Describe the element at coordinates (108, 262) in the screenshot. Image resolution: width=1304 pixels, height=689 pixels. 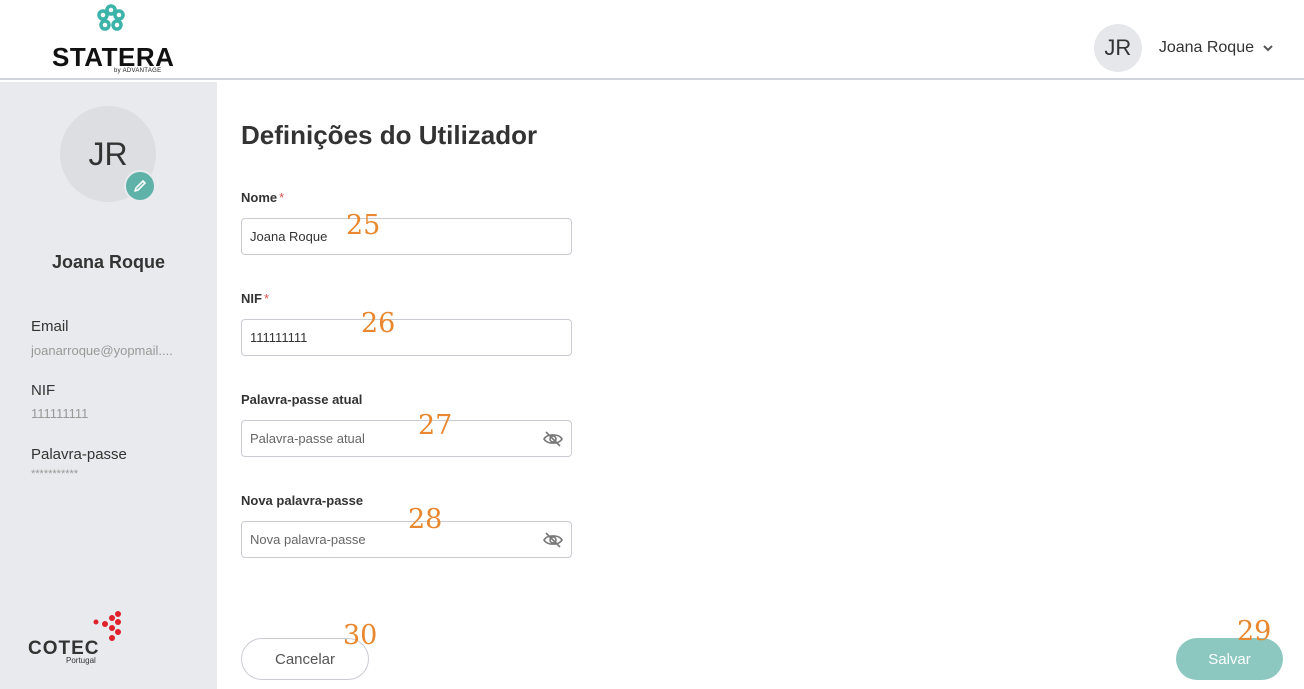
I see `profile-name: Joana Roque` at that location.